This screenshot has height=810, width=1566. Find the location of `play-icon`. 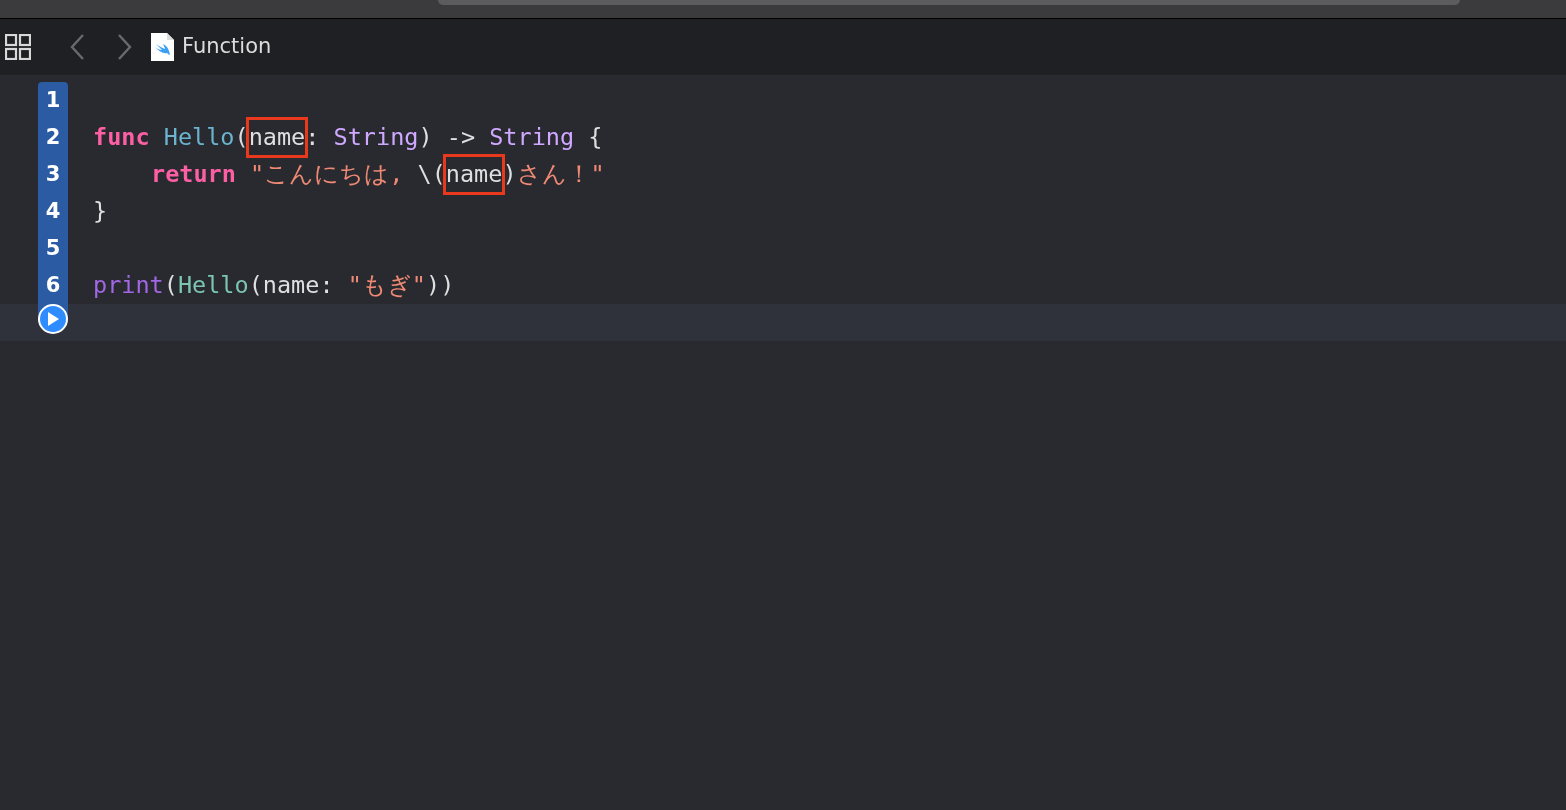

play-icon is located at coordinates (53, 319).